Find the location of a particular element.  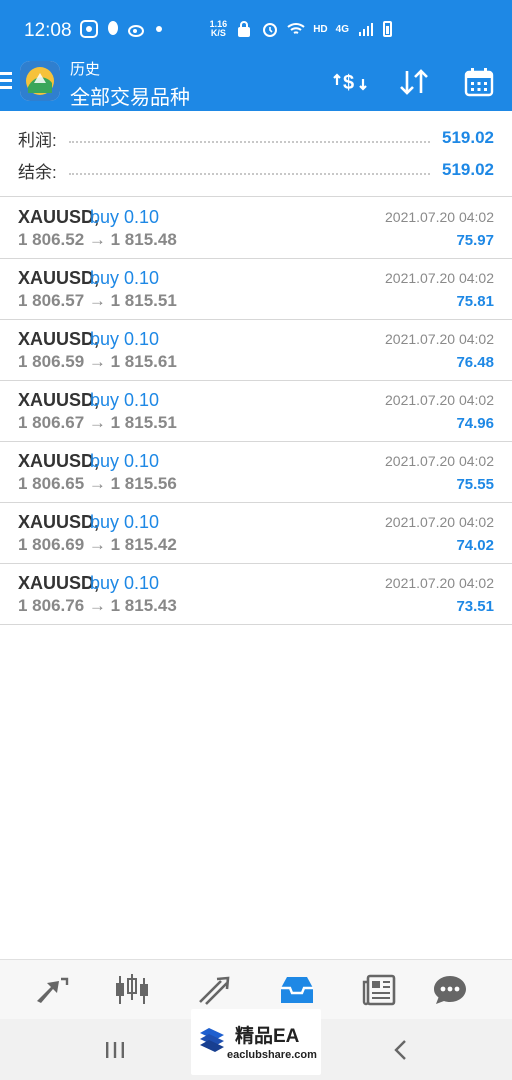

back-chevron-icon is located at coordinates (400, 1050).